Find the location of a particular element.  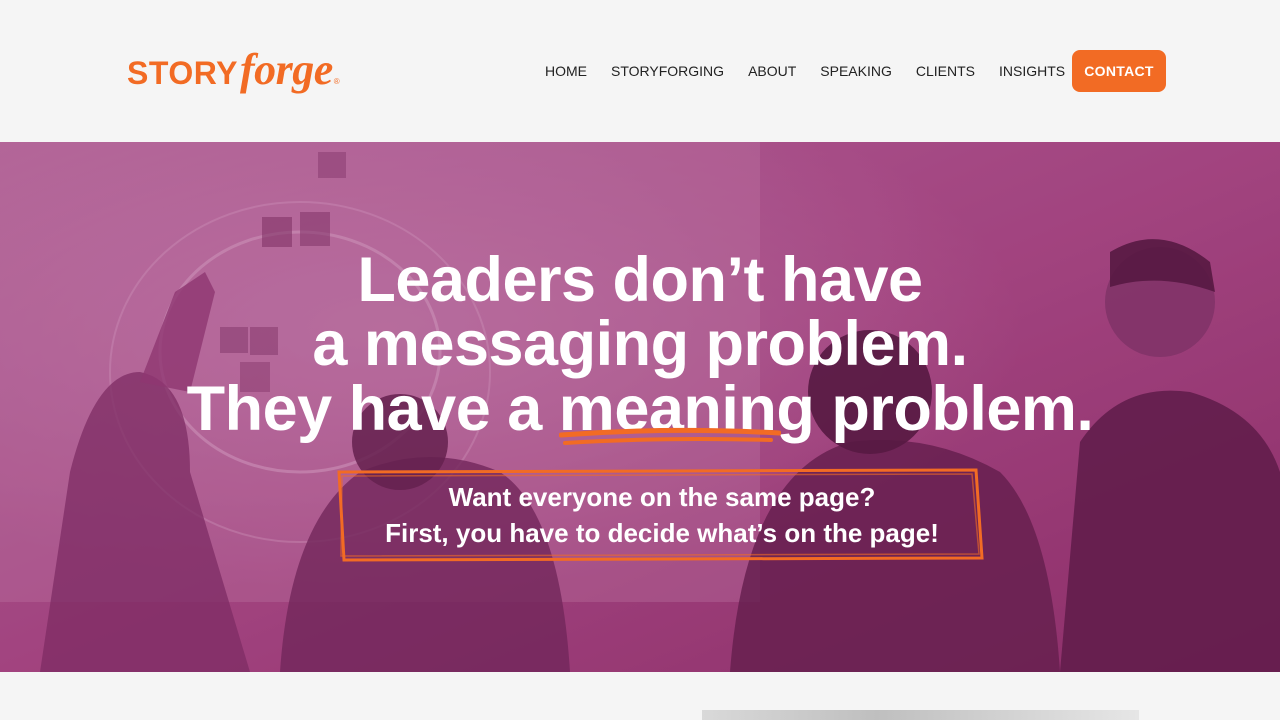

nav-home: HOME is located at coordinates (566, 71).